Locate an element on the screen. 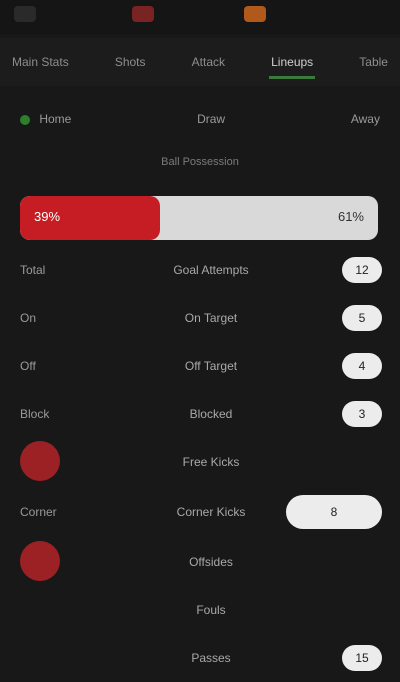  stat-value-pill: 4 is located at coordinates (362, 366).